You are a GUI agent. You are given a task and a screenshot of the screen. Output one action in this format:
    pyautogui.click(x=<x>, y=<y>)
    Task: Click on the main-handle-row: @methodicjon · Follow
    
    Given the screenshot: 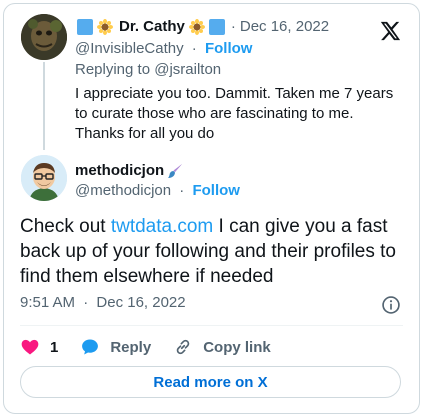 What is the action you would take?
    pyautogui.click(x=157, y=190)
    